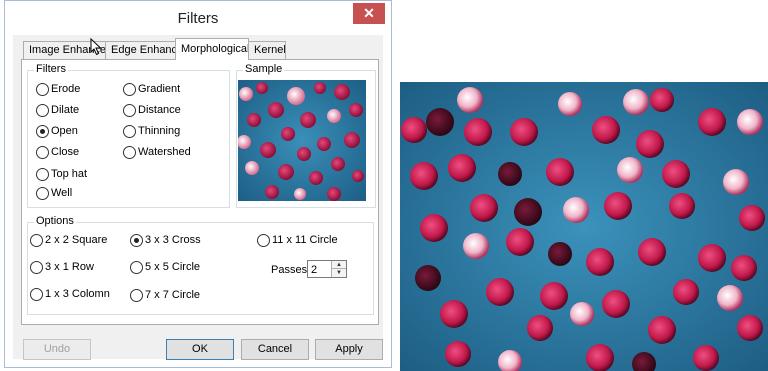  What do you see at coordinates (69, 174) in the screenshot?
I see `radio-label: Top hat` at bounding box center [69, 174].